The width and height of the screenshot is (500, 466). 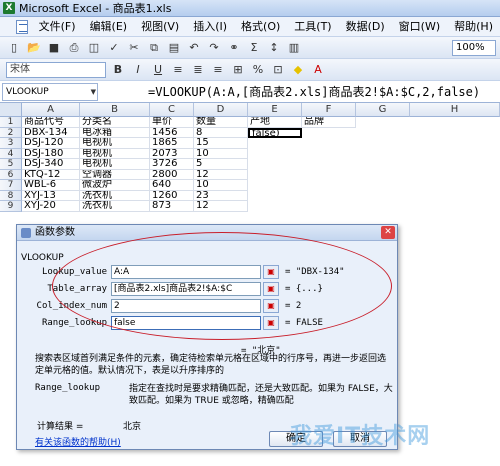 What do you see at coordinates (275, 122) in the screenshot?
I see `table-cell: 产地` at bounding box center [275, 122].